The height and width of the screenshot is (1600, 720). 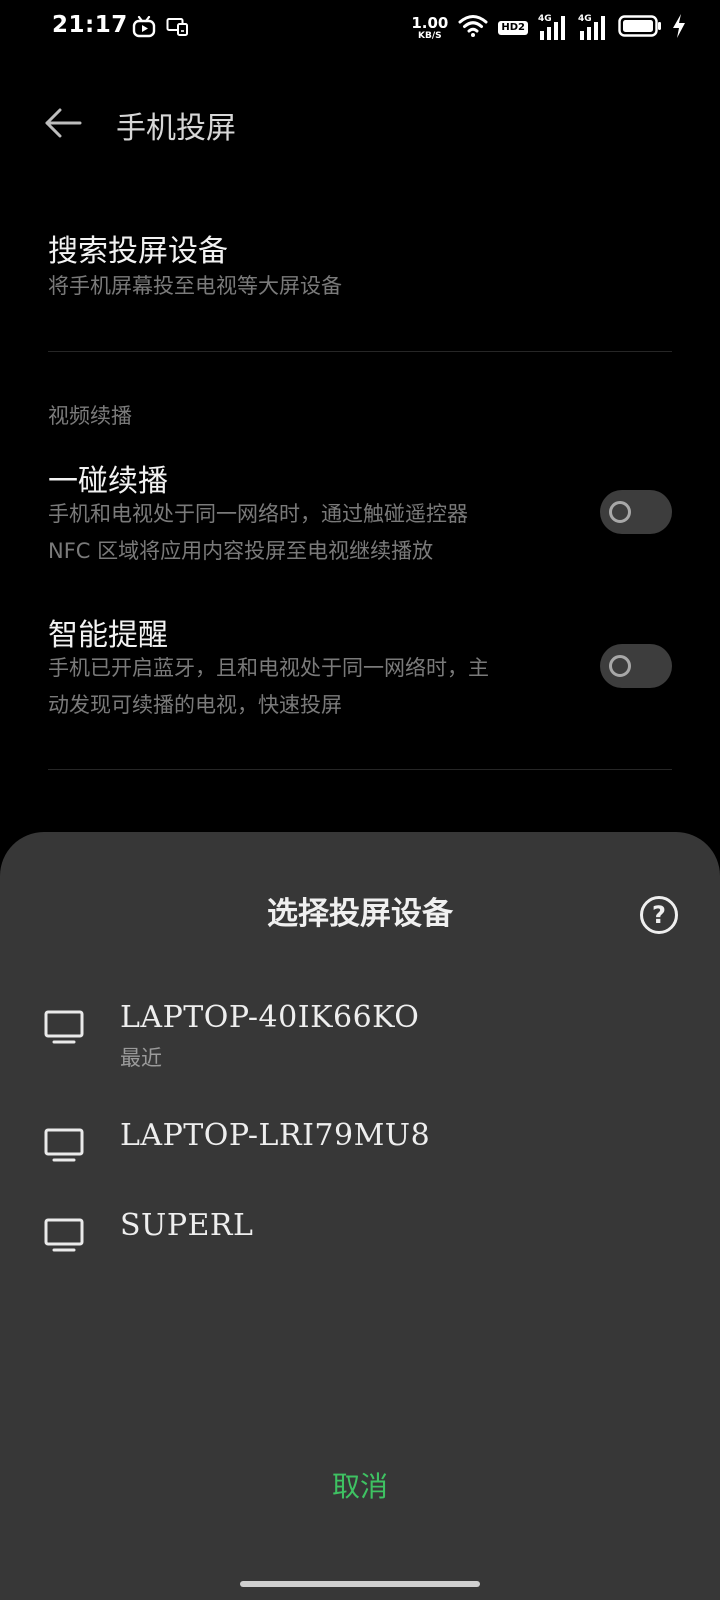 What do you see at coordinates (176, 128) in the screenshot?
I see `page-title: 手机投屏` at bounding box center [176, 128].